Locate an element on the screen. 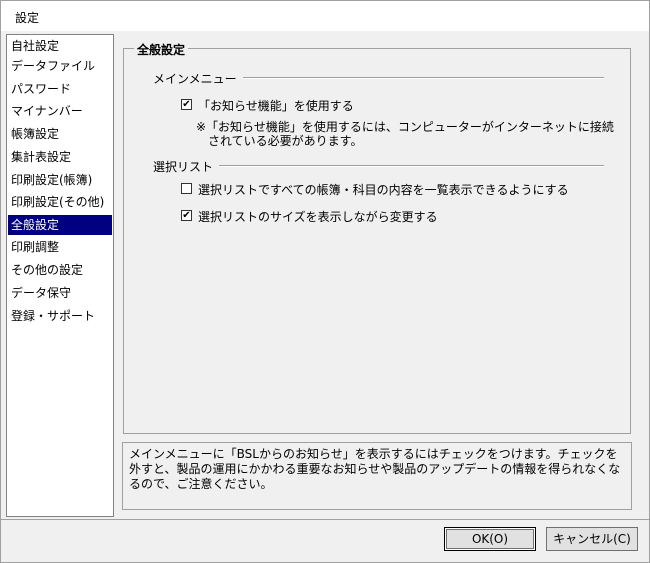  select-section-label: 選択リスト is located at coordinates (186, 166).